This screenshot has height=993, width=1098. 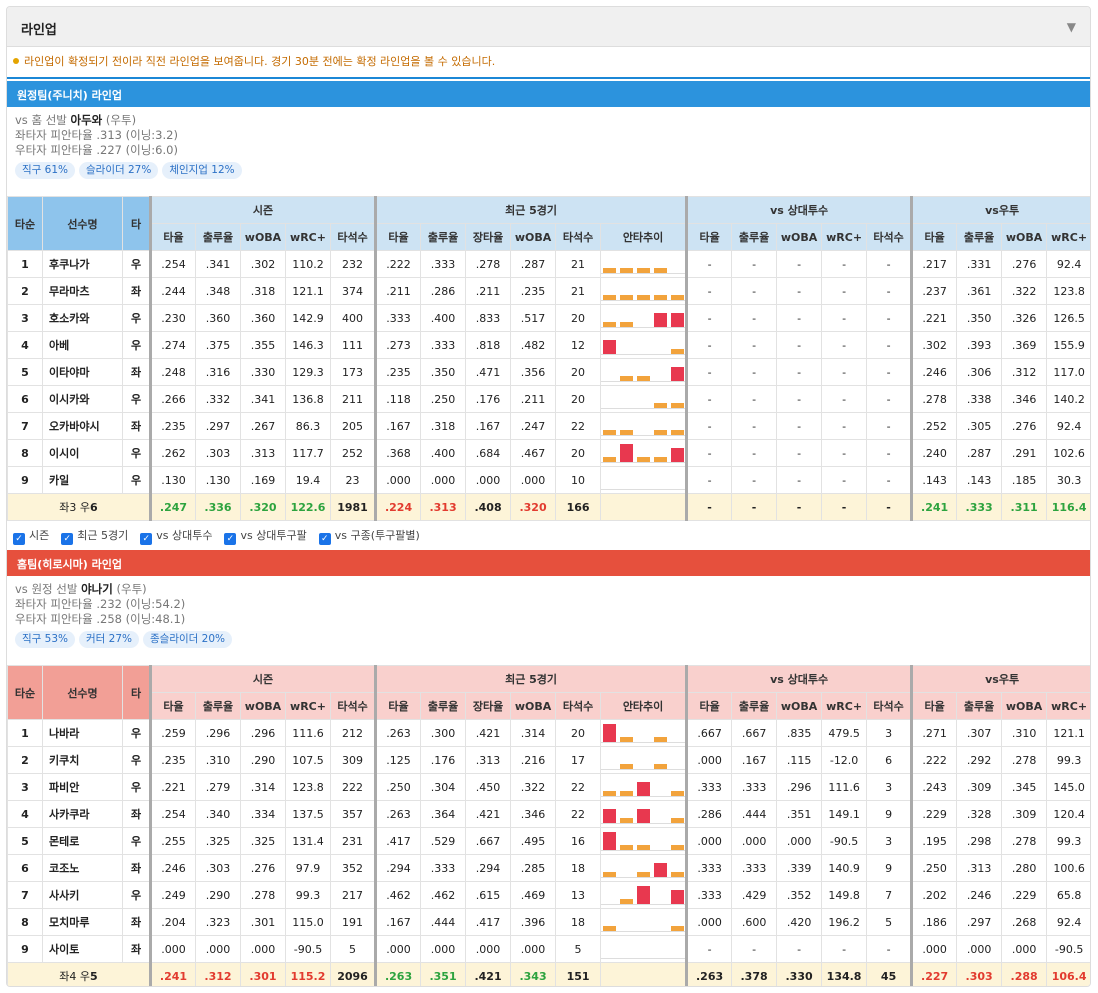 What do you see at coordinates (369, 537) in the screenshot?
I see `filter-checkbox: ✓ vs 구종(투구팔별)` at bounding box center [369, 537].